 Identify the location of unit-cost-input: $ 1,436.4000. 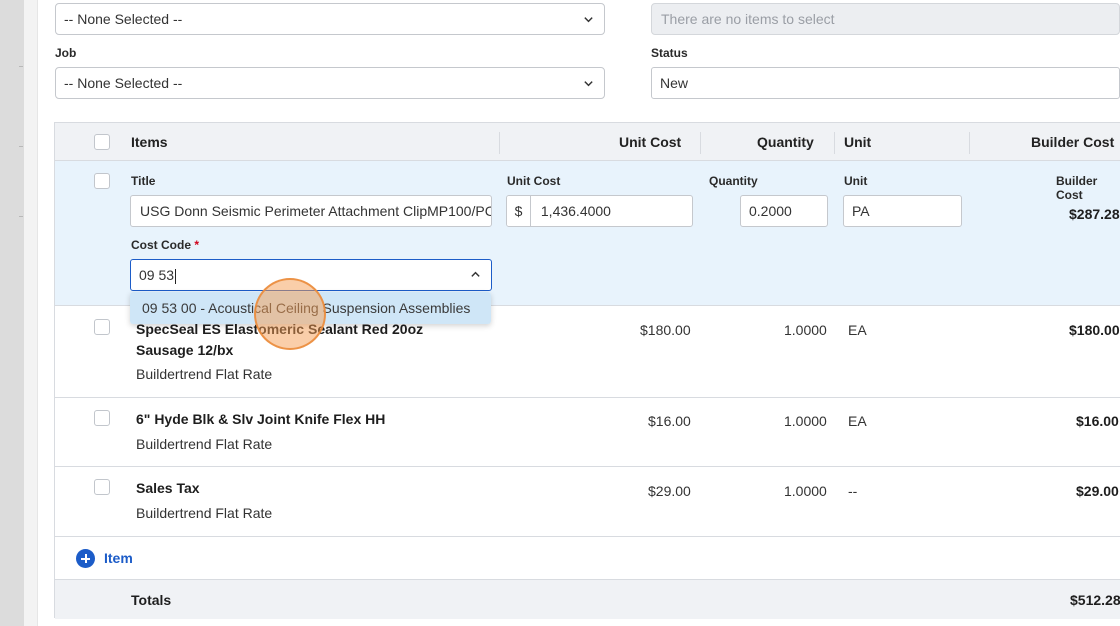
(599, 211).